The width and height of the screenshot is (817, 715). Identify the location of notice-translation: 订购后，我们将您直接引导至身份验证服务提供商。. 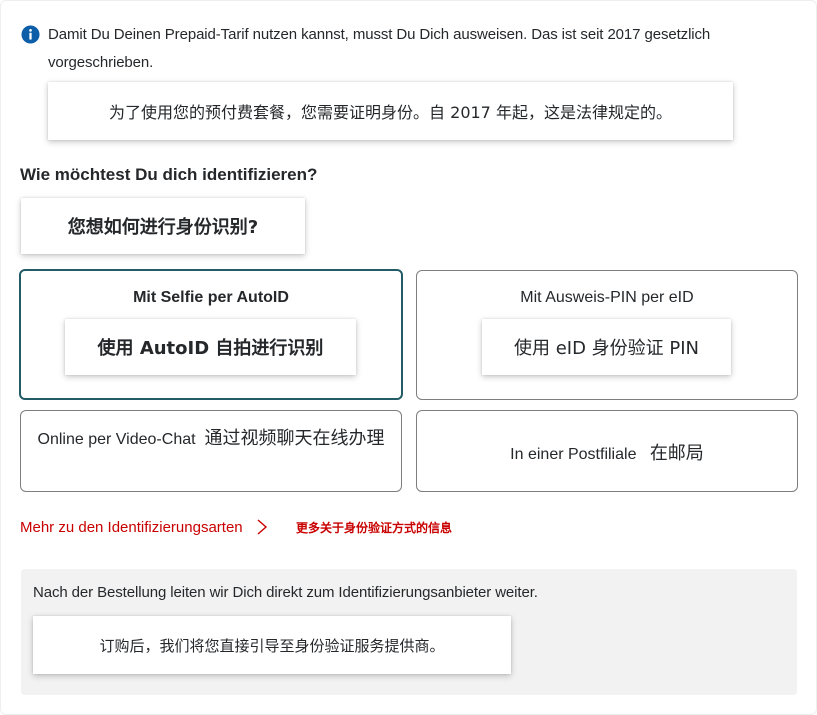
(272, 645).